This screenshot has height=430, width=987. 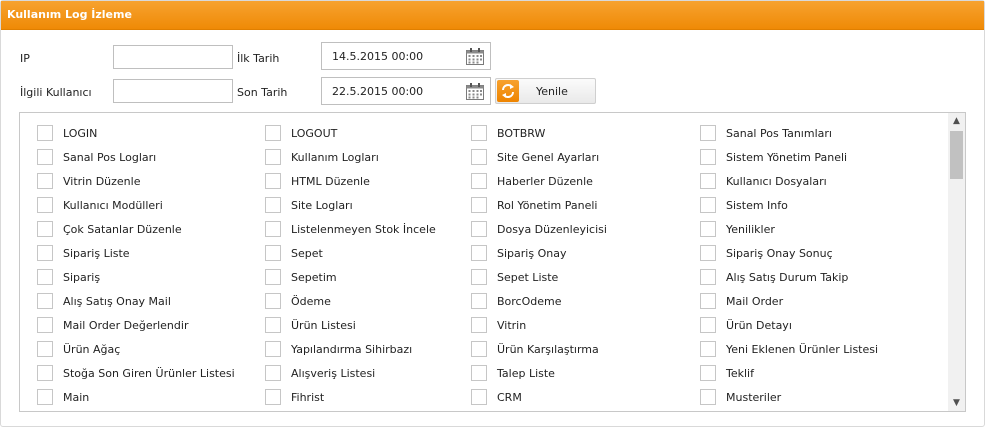 What do you see at coordinates (779, 253) in the screenshot?
I see `checkbox-label: Sipariş Onay Sonuç` at bounding box center [779, 253].